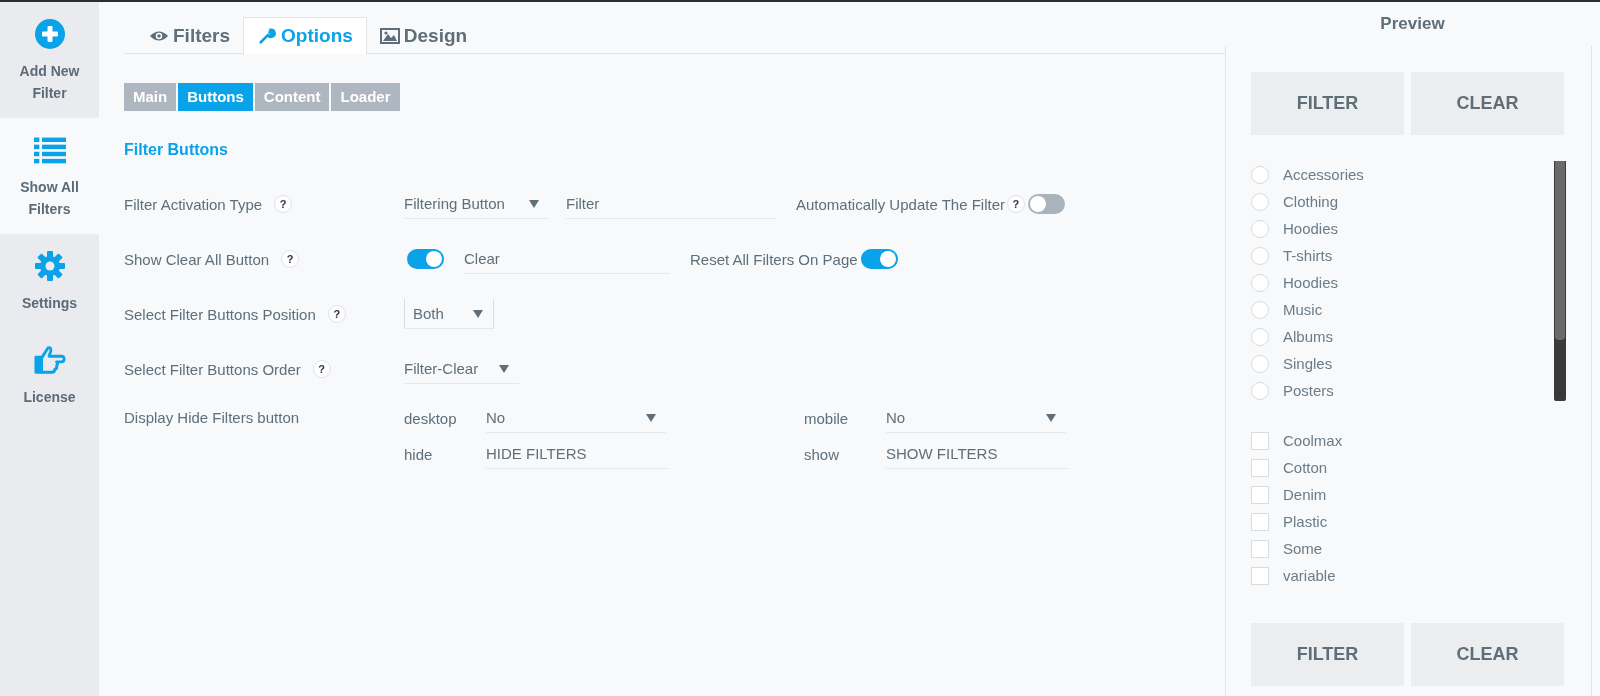 The image size is (1600, 696). Describe the element at coordinates (49, 397) in the screenshot. I see `sidebar-label: License` at that location.